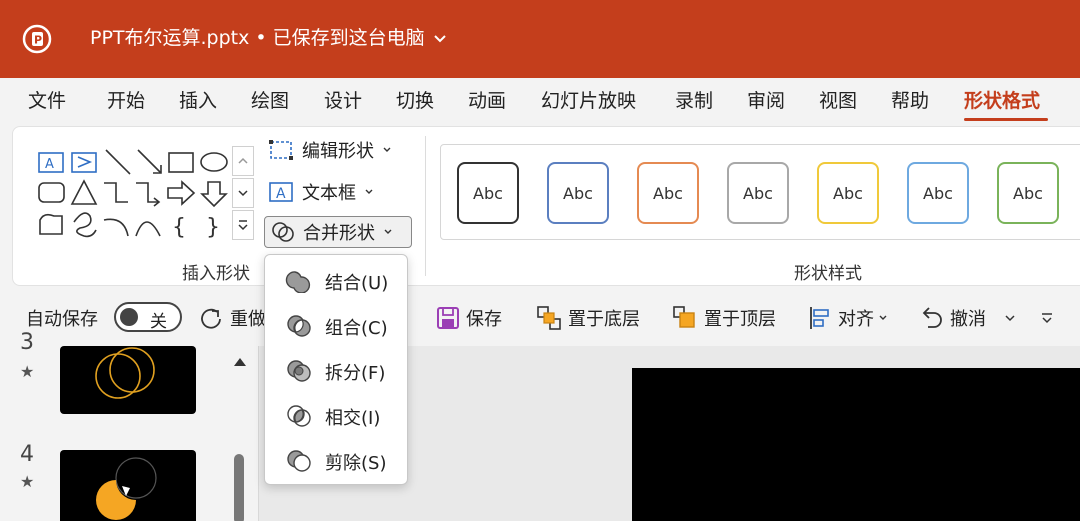 This screenshot has width=1080, height=521. I want to click on right-brace-shape-icon: }, so click(213, 227).